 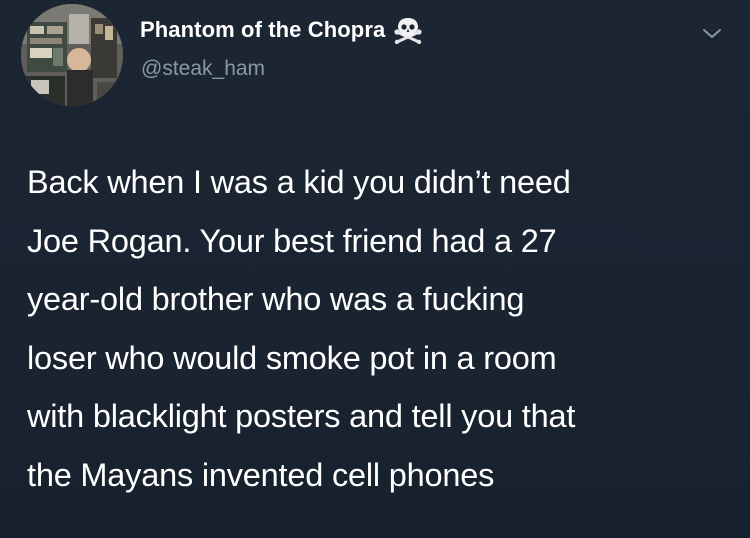 I want to click on tweet-text-line: Back when I was a kid you didn’t need, so click(x=299, y=182).